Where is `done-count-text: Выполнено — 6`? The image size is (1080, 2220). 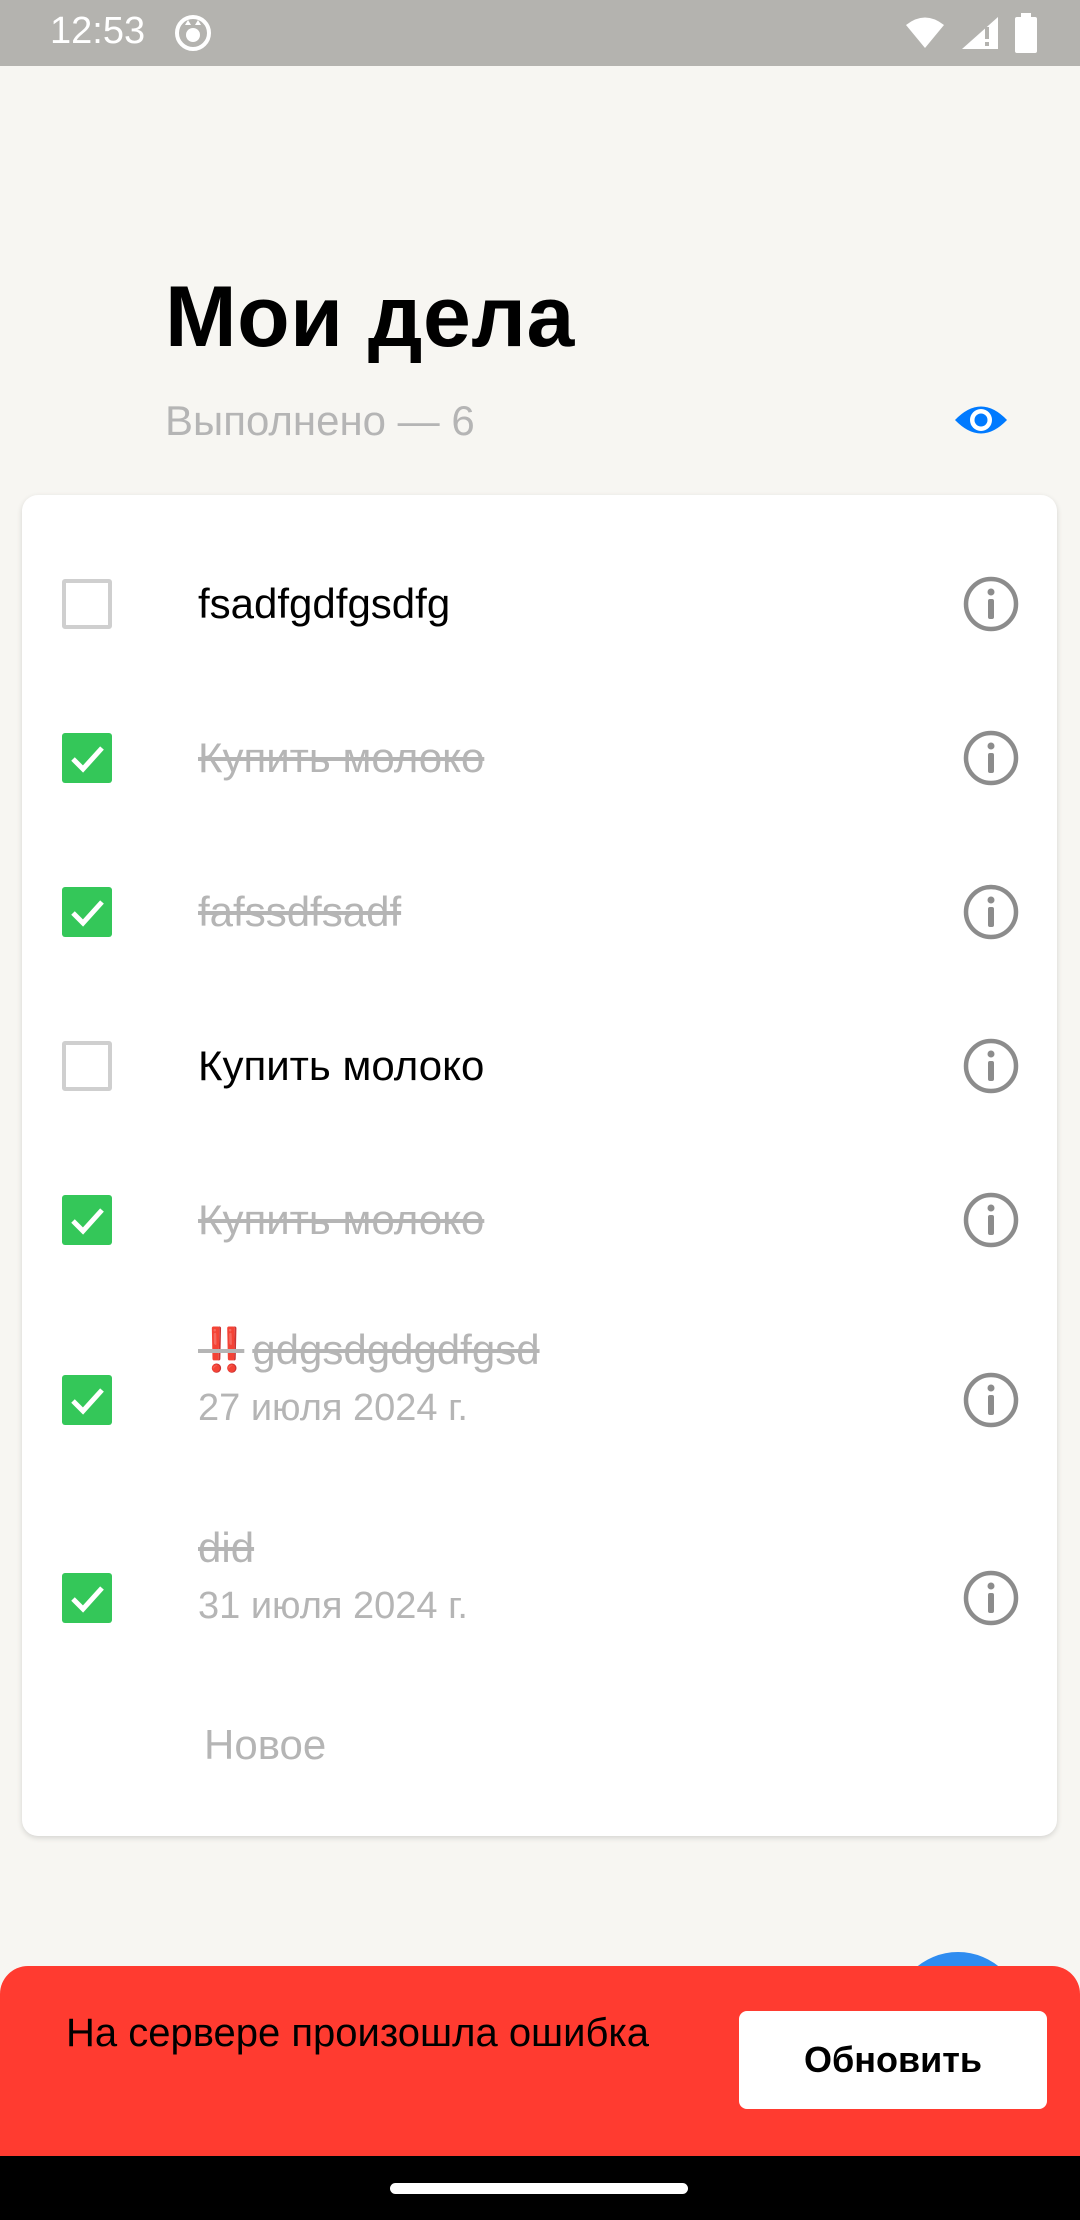 done-count-text: Выполнено — 6 is located at coordinates (320, 420).